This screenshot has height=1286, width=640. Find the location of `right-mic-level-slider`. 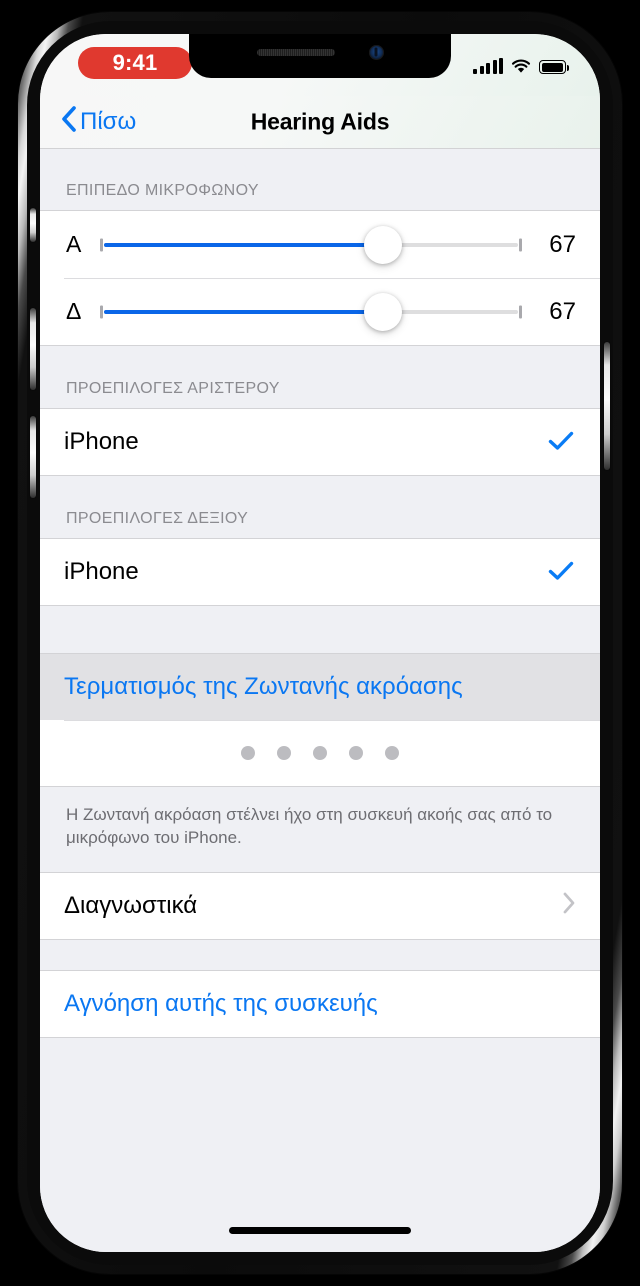

right-mic-level-slider is located at coordinates (311, 311).